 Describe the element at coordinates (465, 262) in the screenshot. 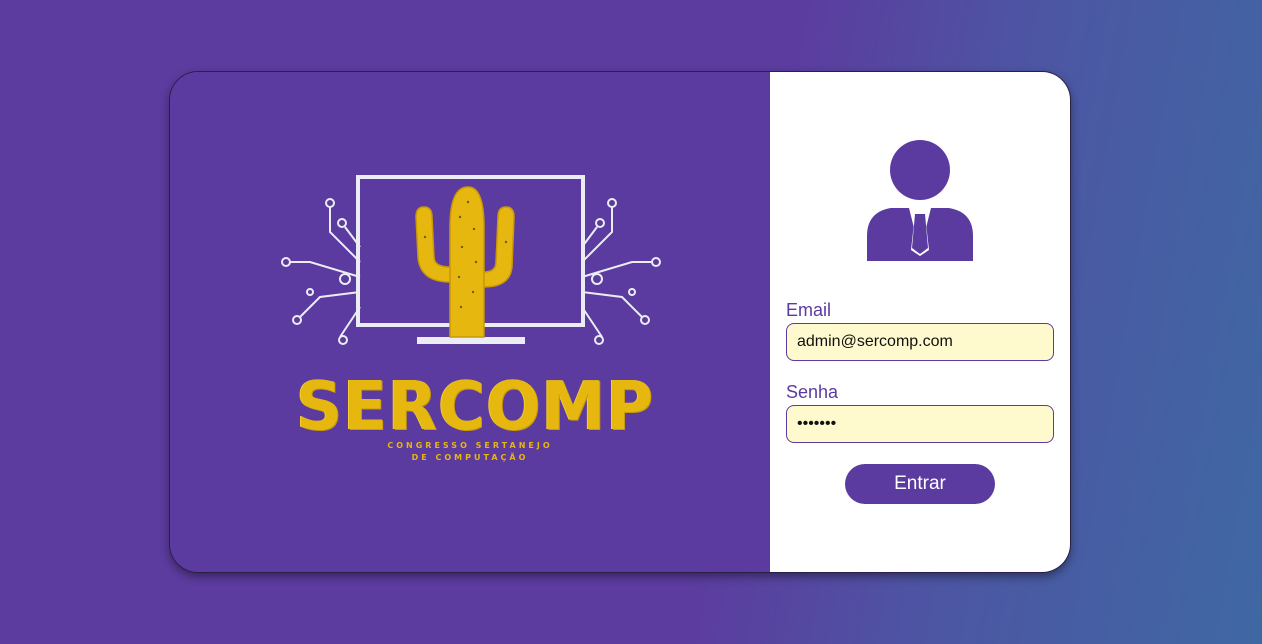

I see `cactus-icon` at that location.